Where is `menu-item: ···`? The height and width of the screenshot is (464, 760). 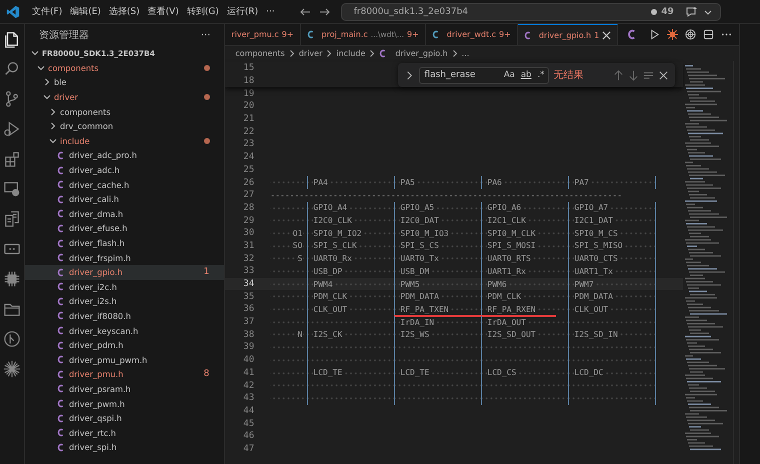 menu-item: ··· is located at coordinates (270, 11).